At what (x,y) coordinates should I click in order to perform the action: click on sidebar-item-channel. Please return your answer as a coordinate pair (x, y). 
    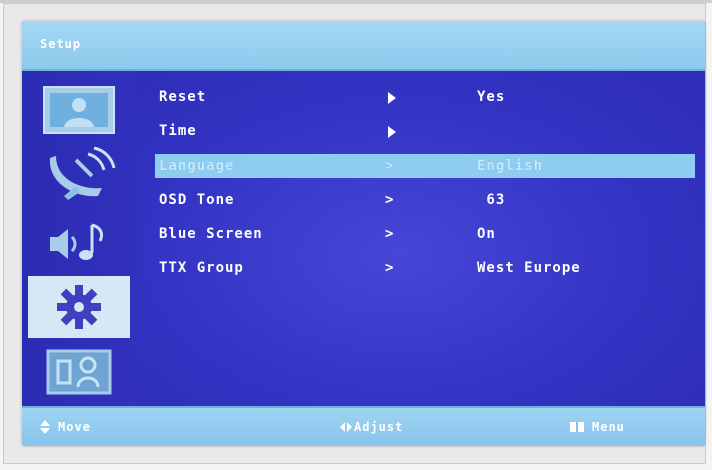
    Looking at the image, I should click on (79, 174).